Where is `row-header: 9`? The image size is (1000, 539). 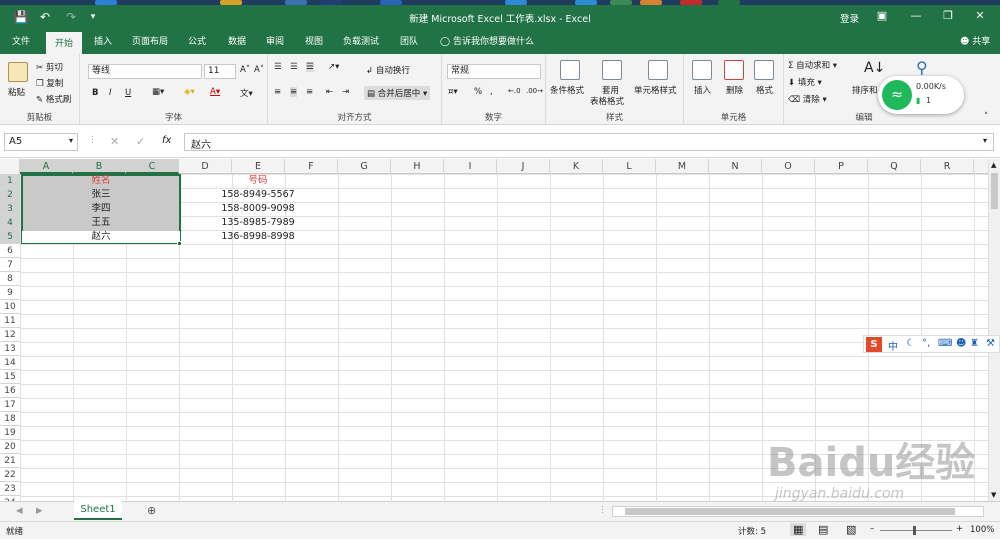
row-header: 9 is located at coordinates (10, 293).